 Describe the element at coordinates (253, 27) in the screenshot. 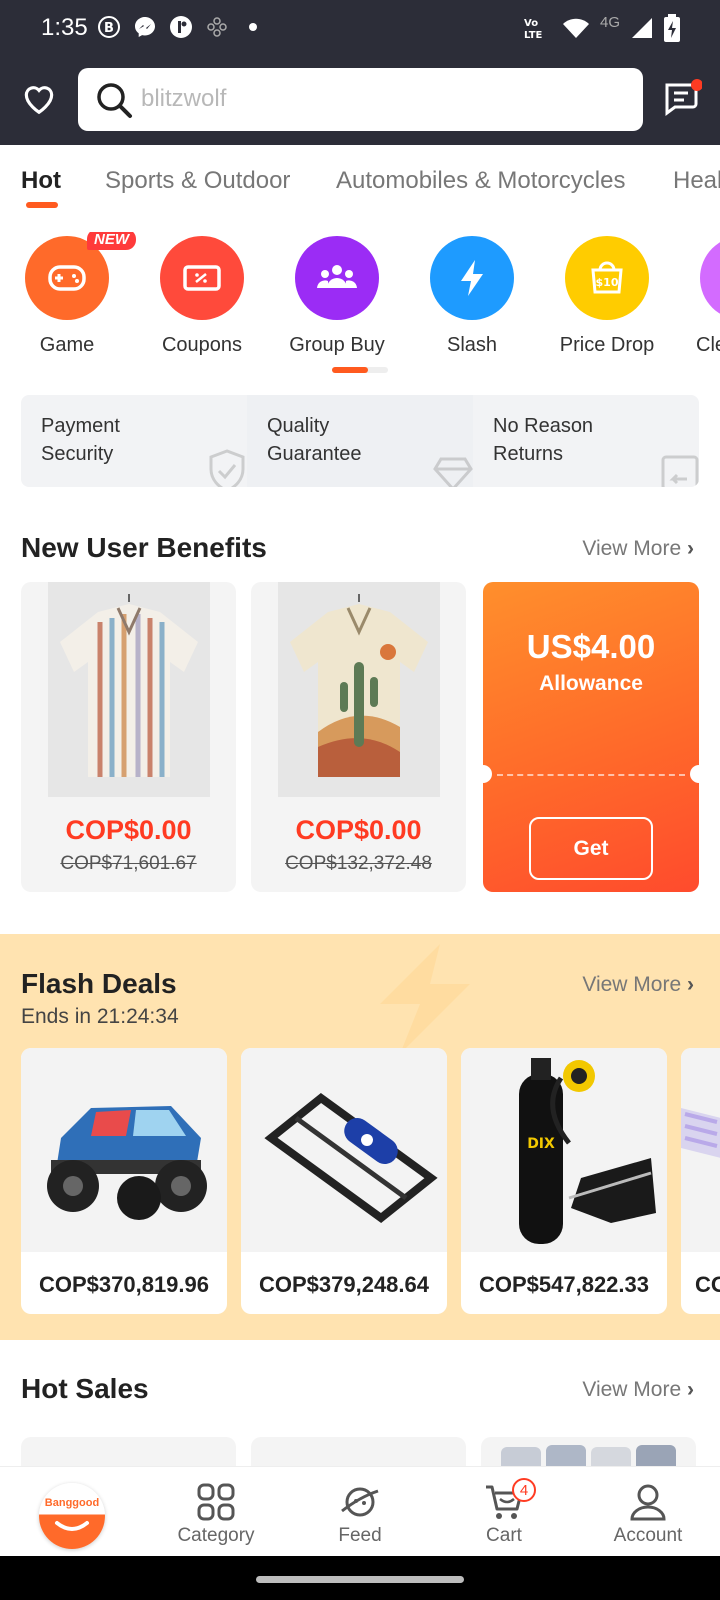

I see `dot-icon` at that location.